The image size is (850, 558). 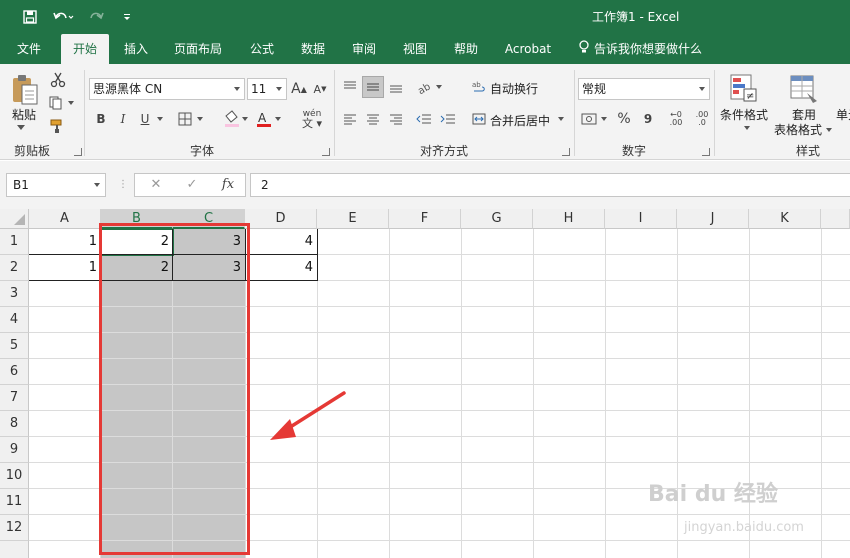 I want to click on align-bottom-icon, so click(x=396, y=87).